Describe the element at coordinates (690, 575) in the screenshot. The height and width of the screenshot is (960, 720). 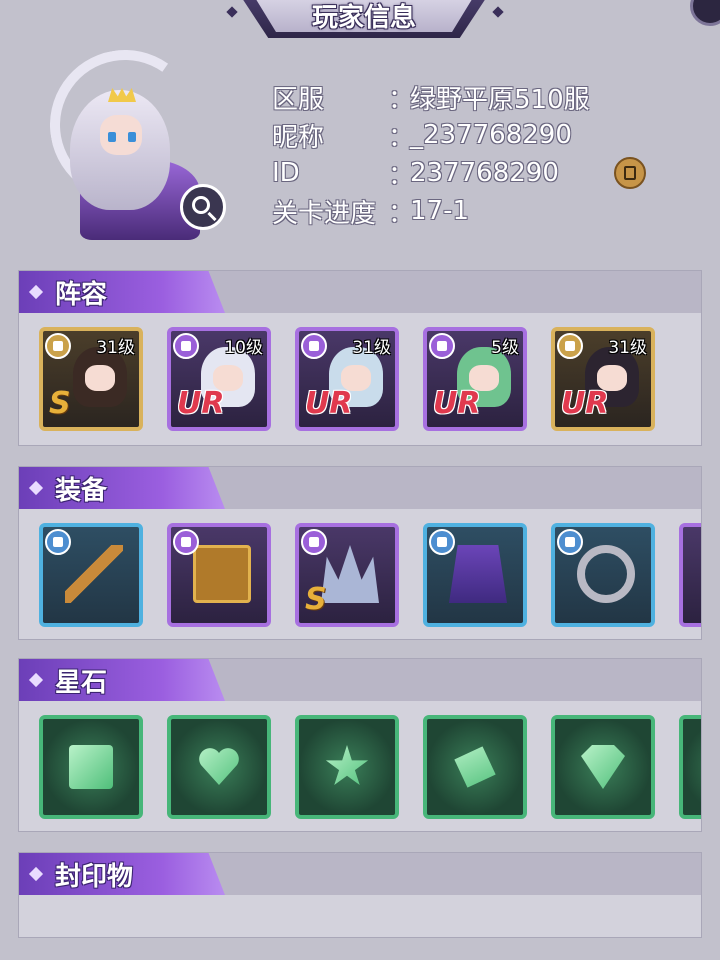
I see `equipment-slot-partial` at that location.